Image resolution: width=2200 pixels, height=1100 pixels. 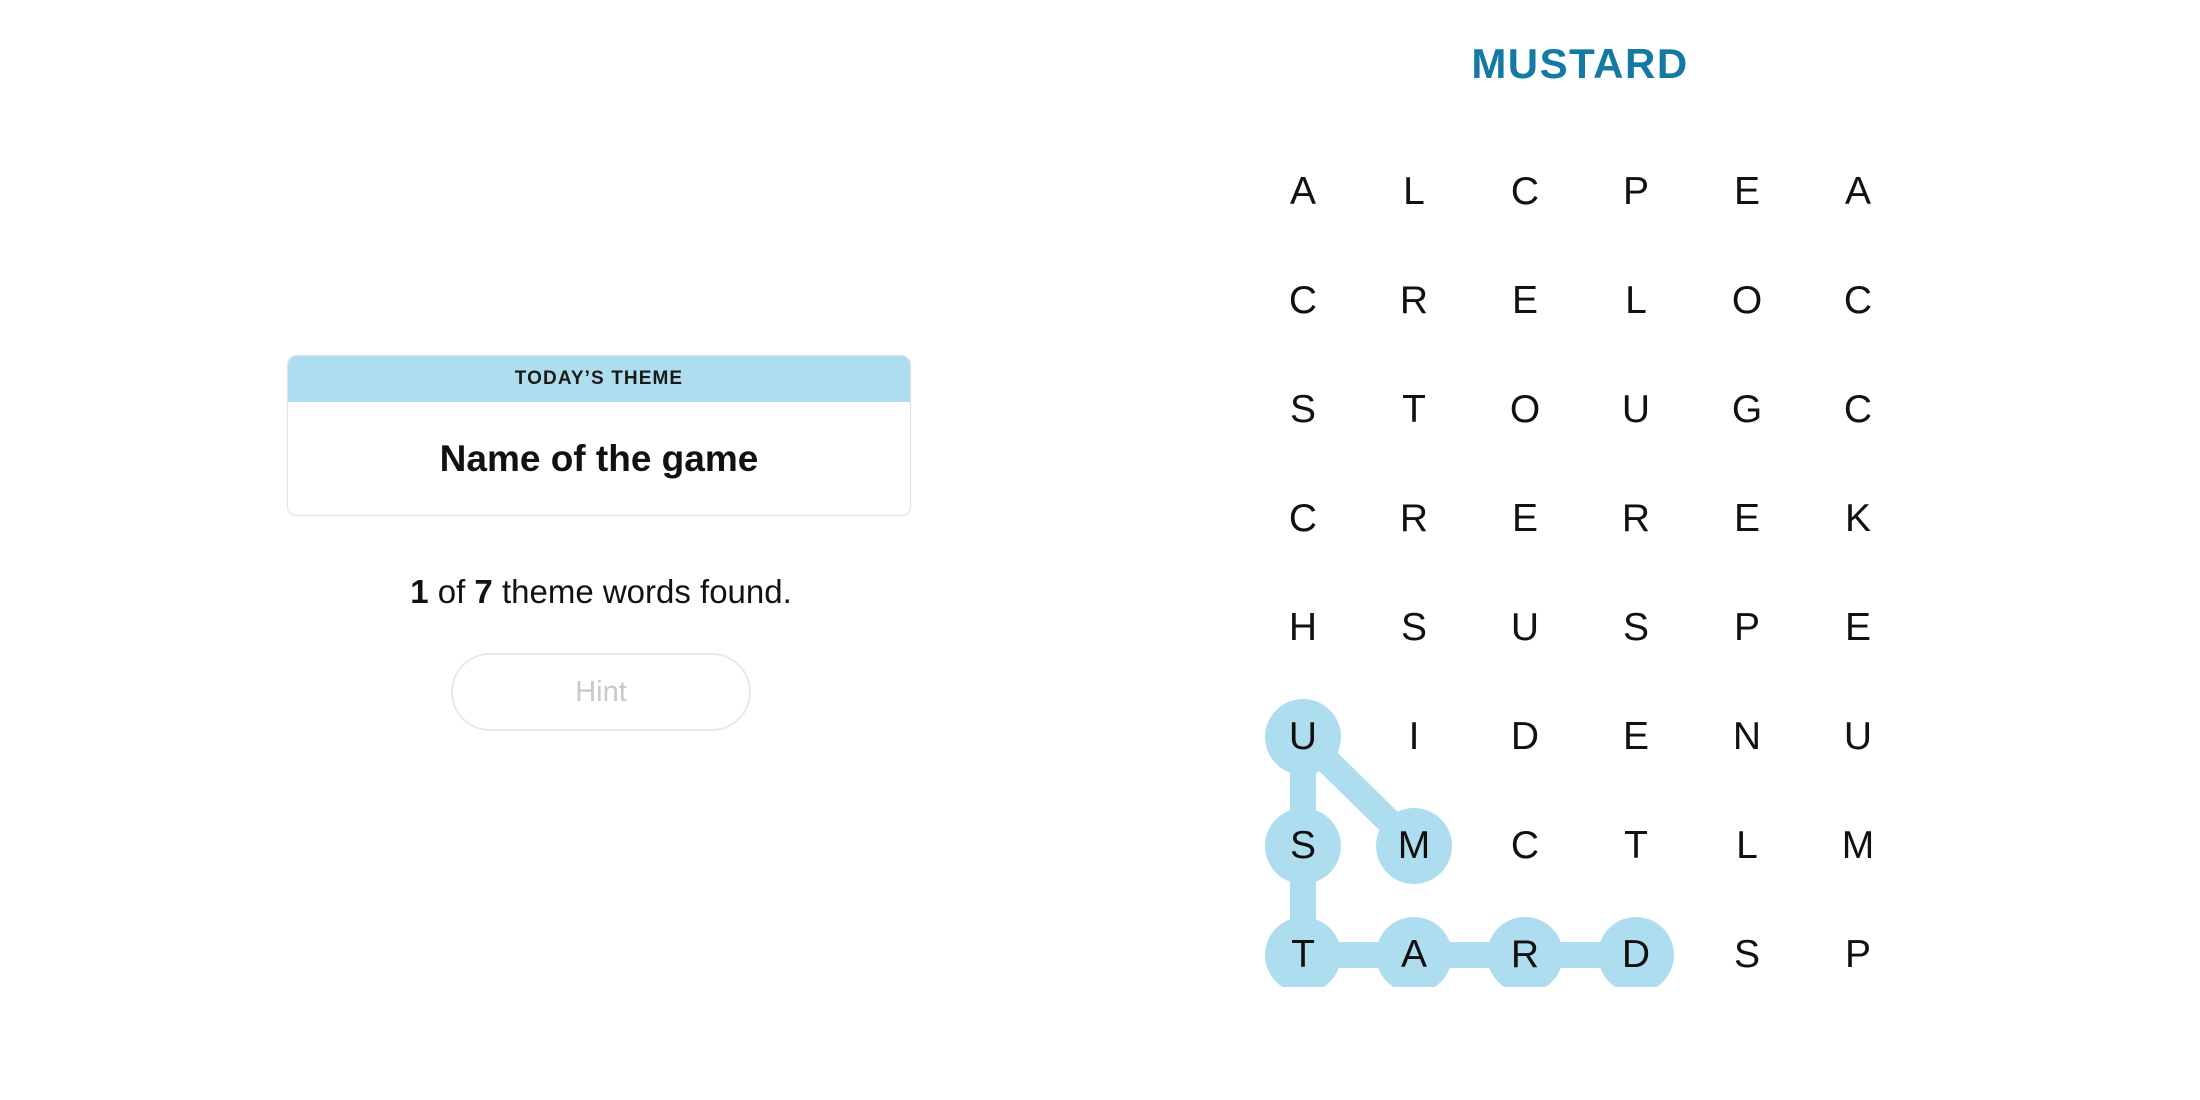 I want to click on theme-card-header-label: TODAY’S THEME, so click(x=599, y=378).